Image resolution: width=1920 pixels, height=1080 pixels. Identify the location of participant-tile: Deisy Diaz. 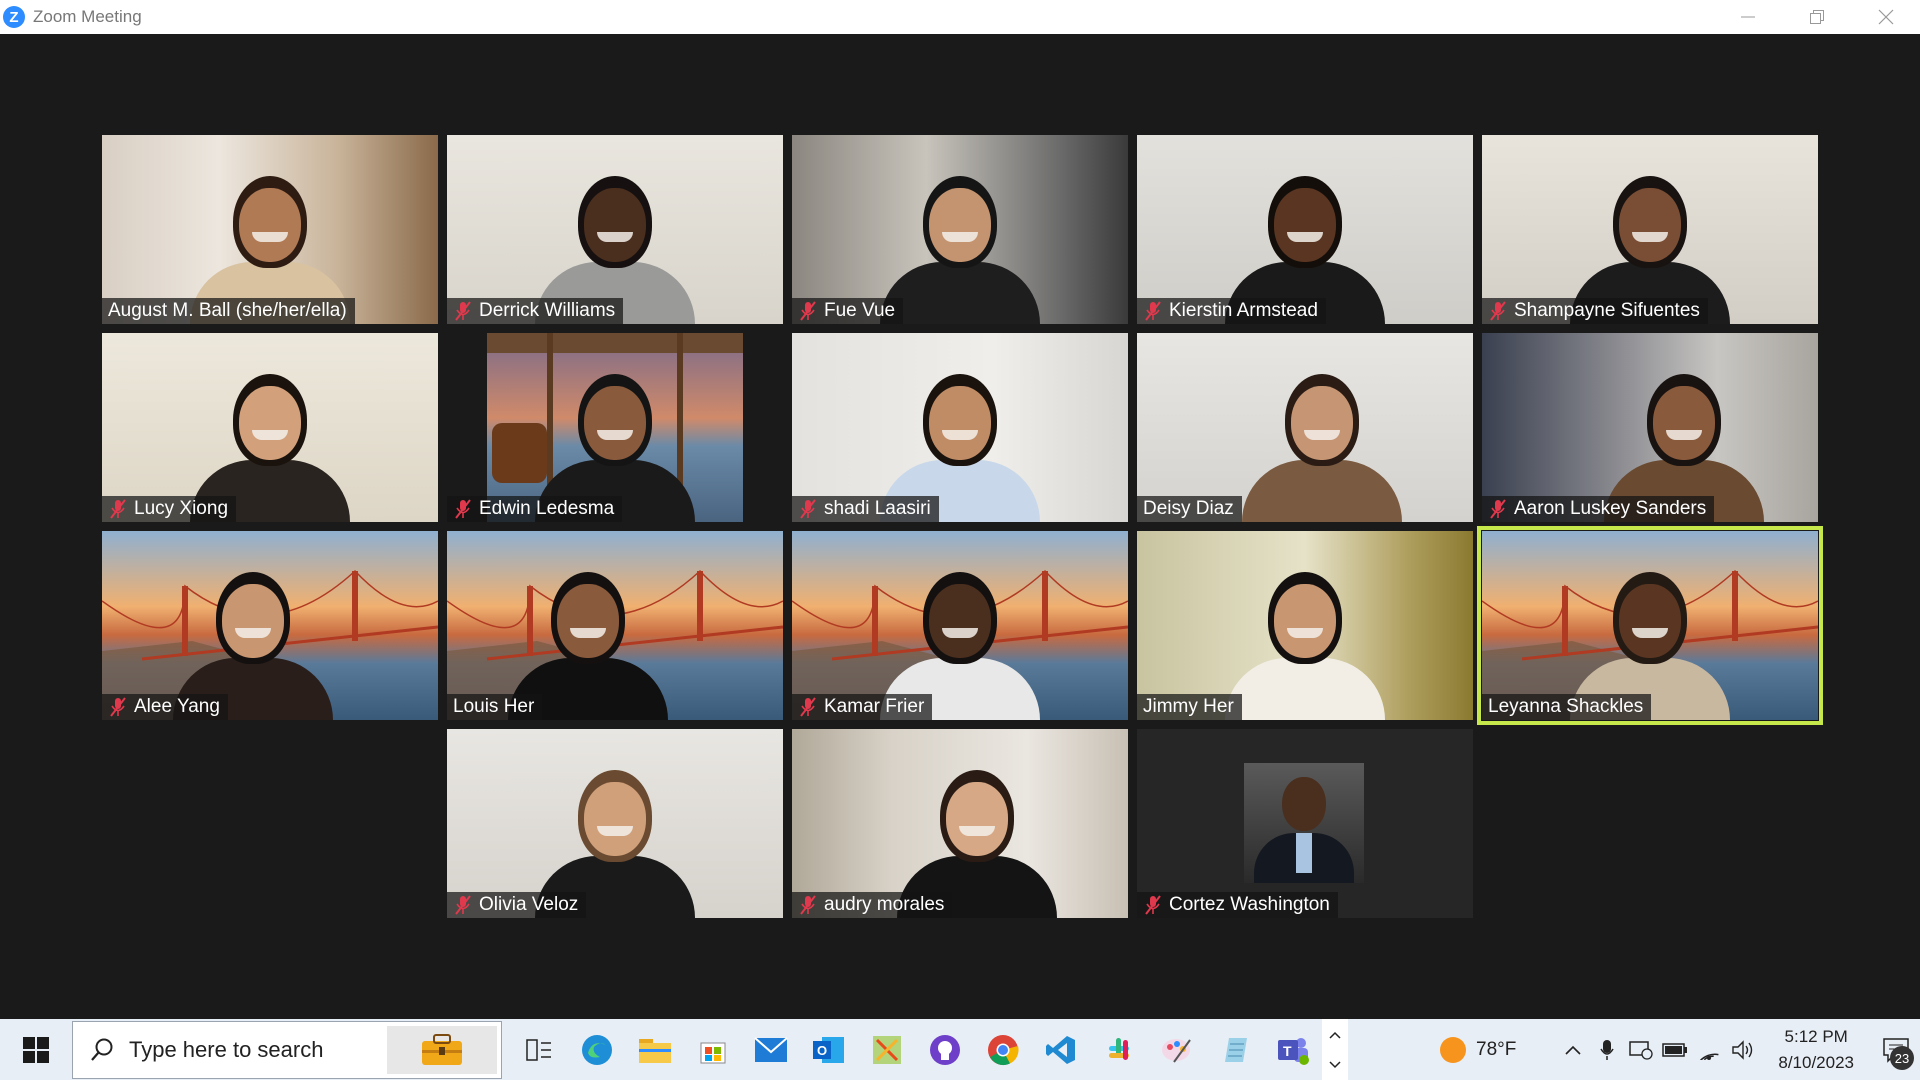
(1305, 427).